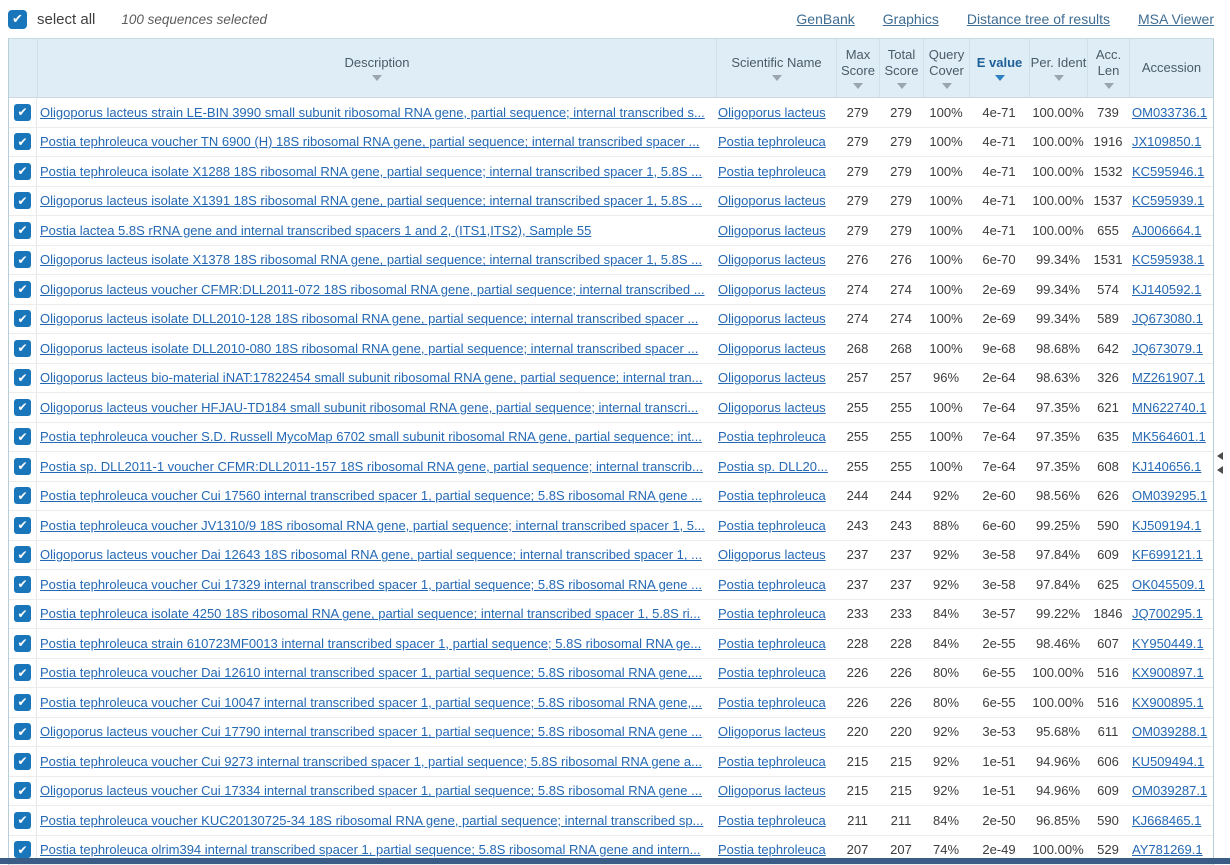  I want to click on link-msa-viewer: MSA Viewer, so click(1176, 19).